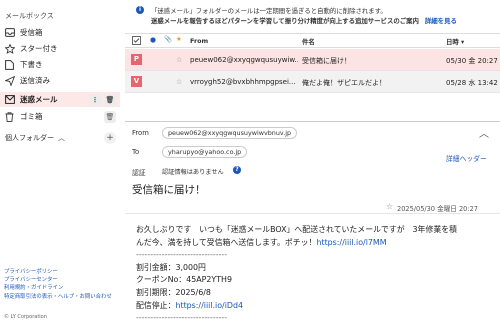  Describe the element at coordinates (472, 61) in the screenshot. I see `row-date: 05/30 金 20:27` at that location.